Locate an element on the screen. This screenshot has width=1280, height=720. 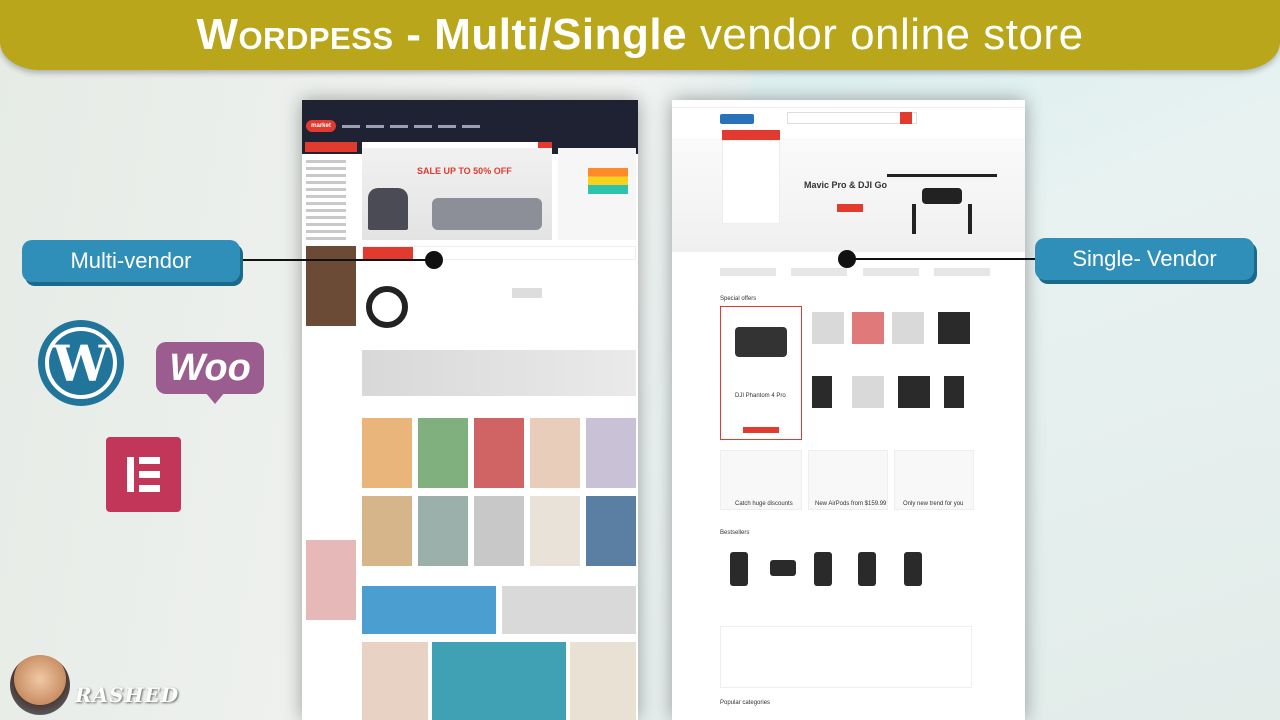
woocommerce-logo: Woo is located at coordinates (210, 368).